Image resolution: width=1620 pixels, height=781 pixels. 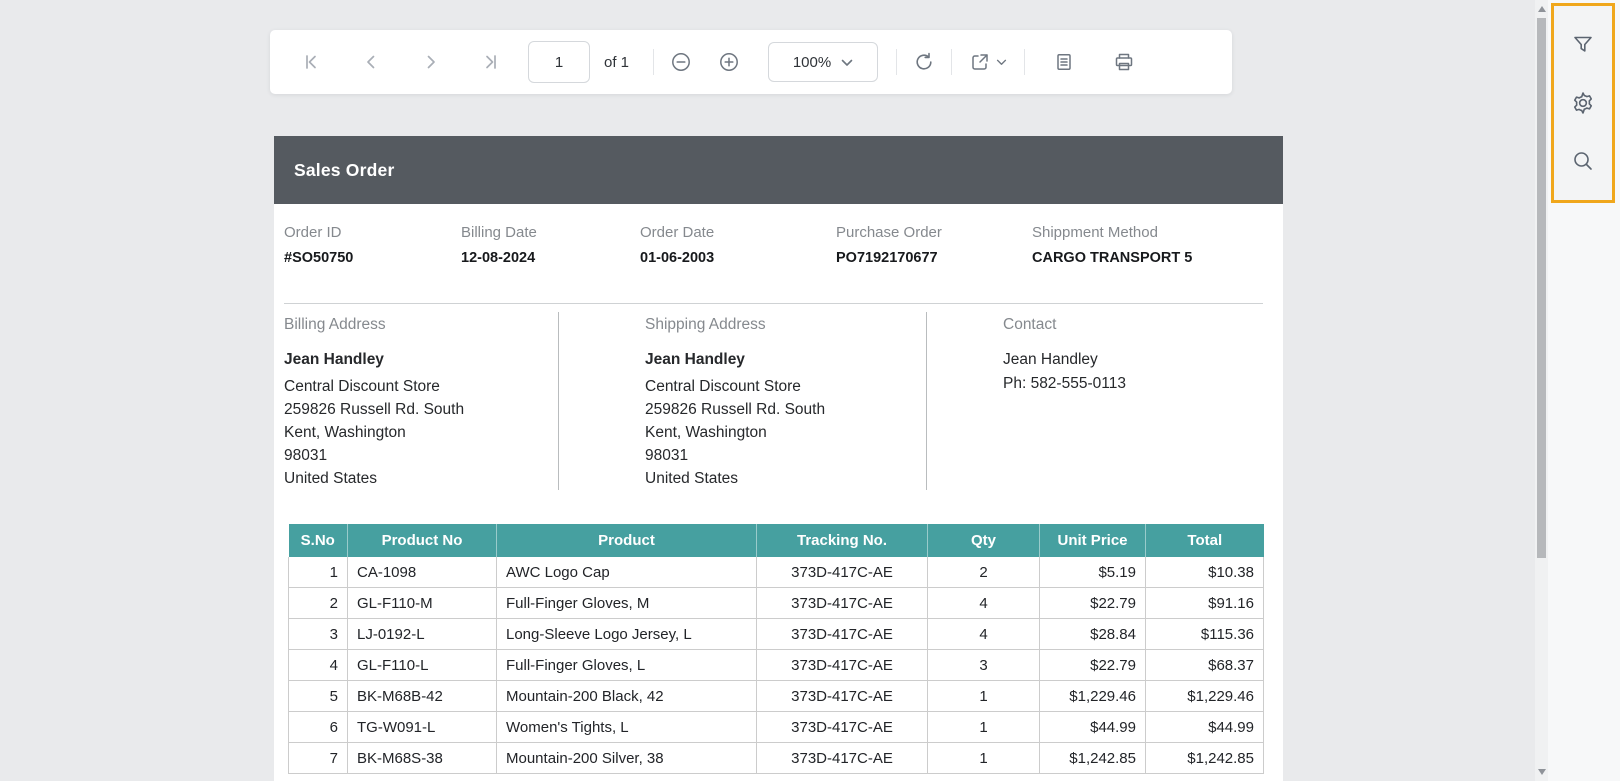 What do you see at coordinates (422, 696) in the screenshot?
I see `table-cell: BK-M68B-42` at bounding box center [422, 696].